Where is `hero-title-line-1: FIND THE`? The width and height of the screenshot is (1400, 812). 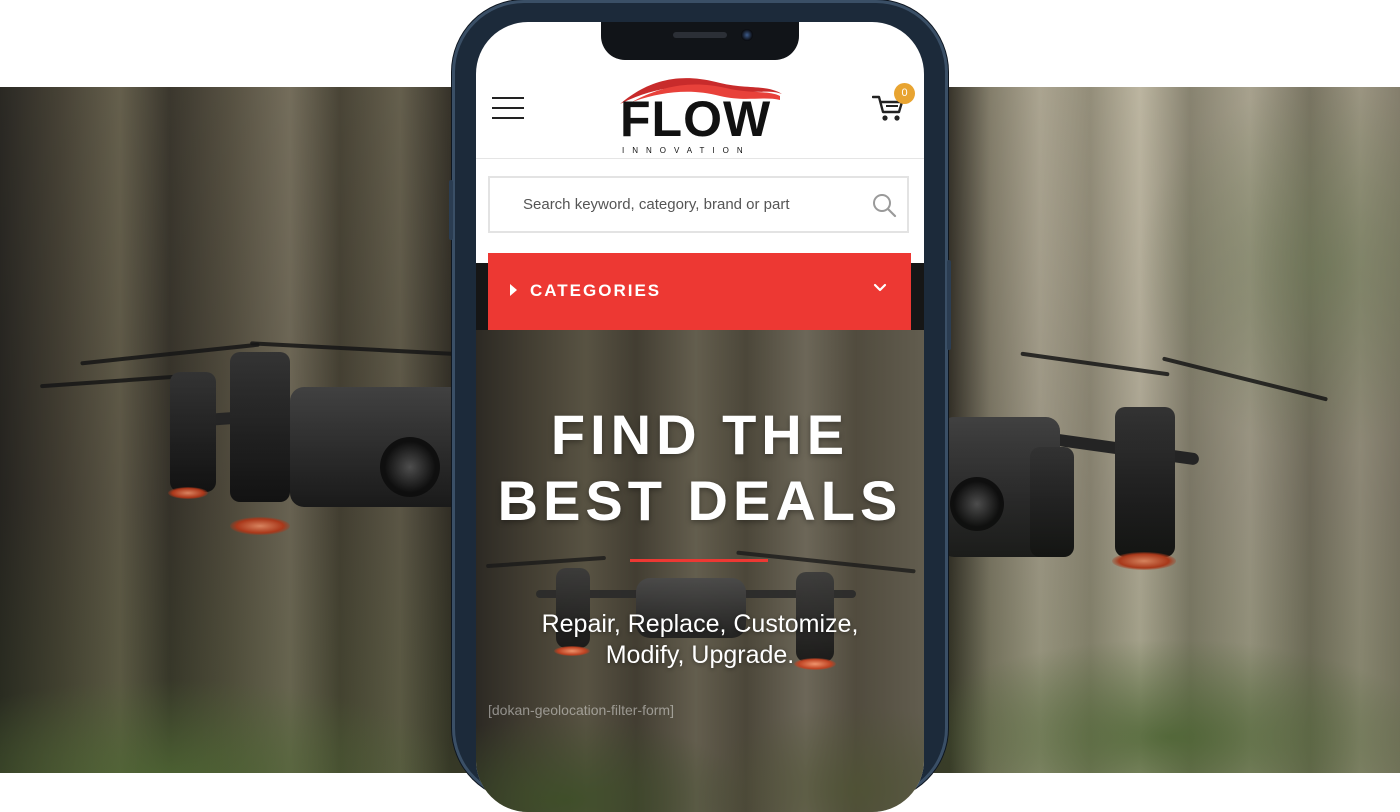
hero-title-line-1: FIND THE is located at coordinates (700, 434).